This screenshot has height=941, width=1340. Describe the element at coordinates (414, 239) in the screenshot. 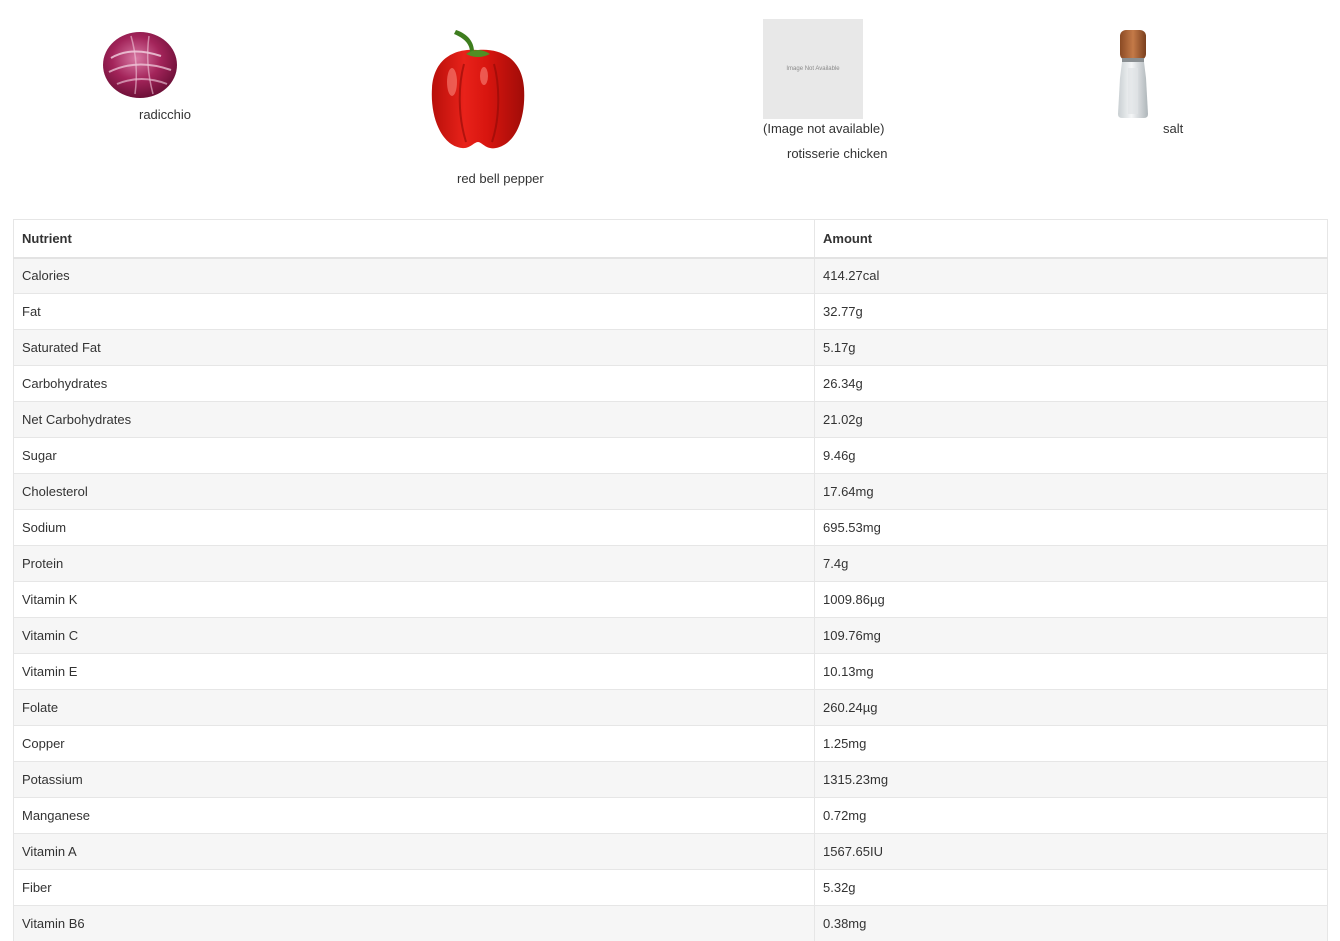

I see `header-nutrient: Nutrient` at that location.